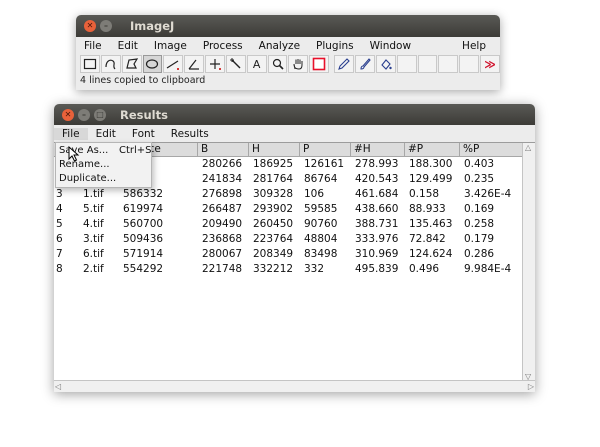 This screenshot has height=447, width=600. What do you see at coordinates (59, 239) in the screenshot?
I see `table-cell: 6` at bounding box center [59, 239].